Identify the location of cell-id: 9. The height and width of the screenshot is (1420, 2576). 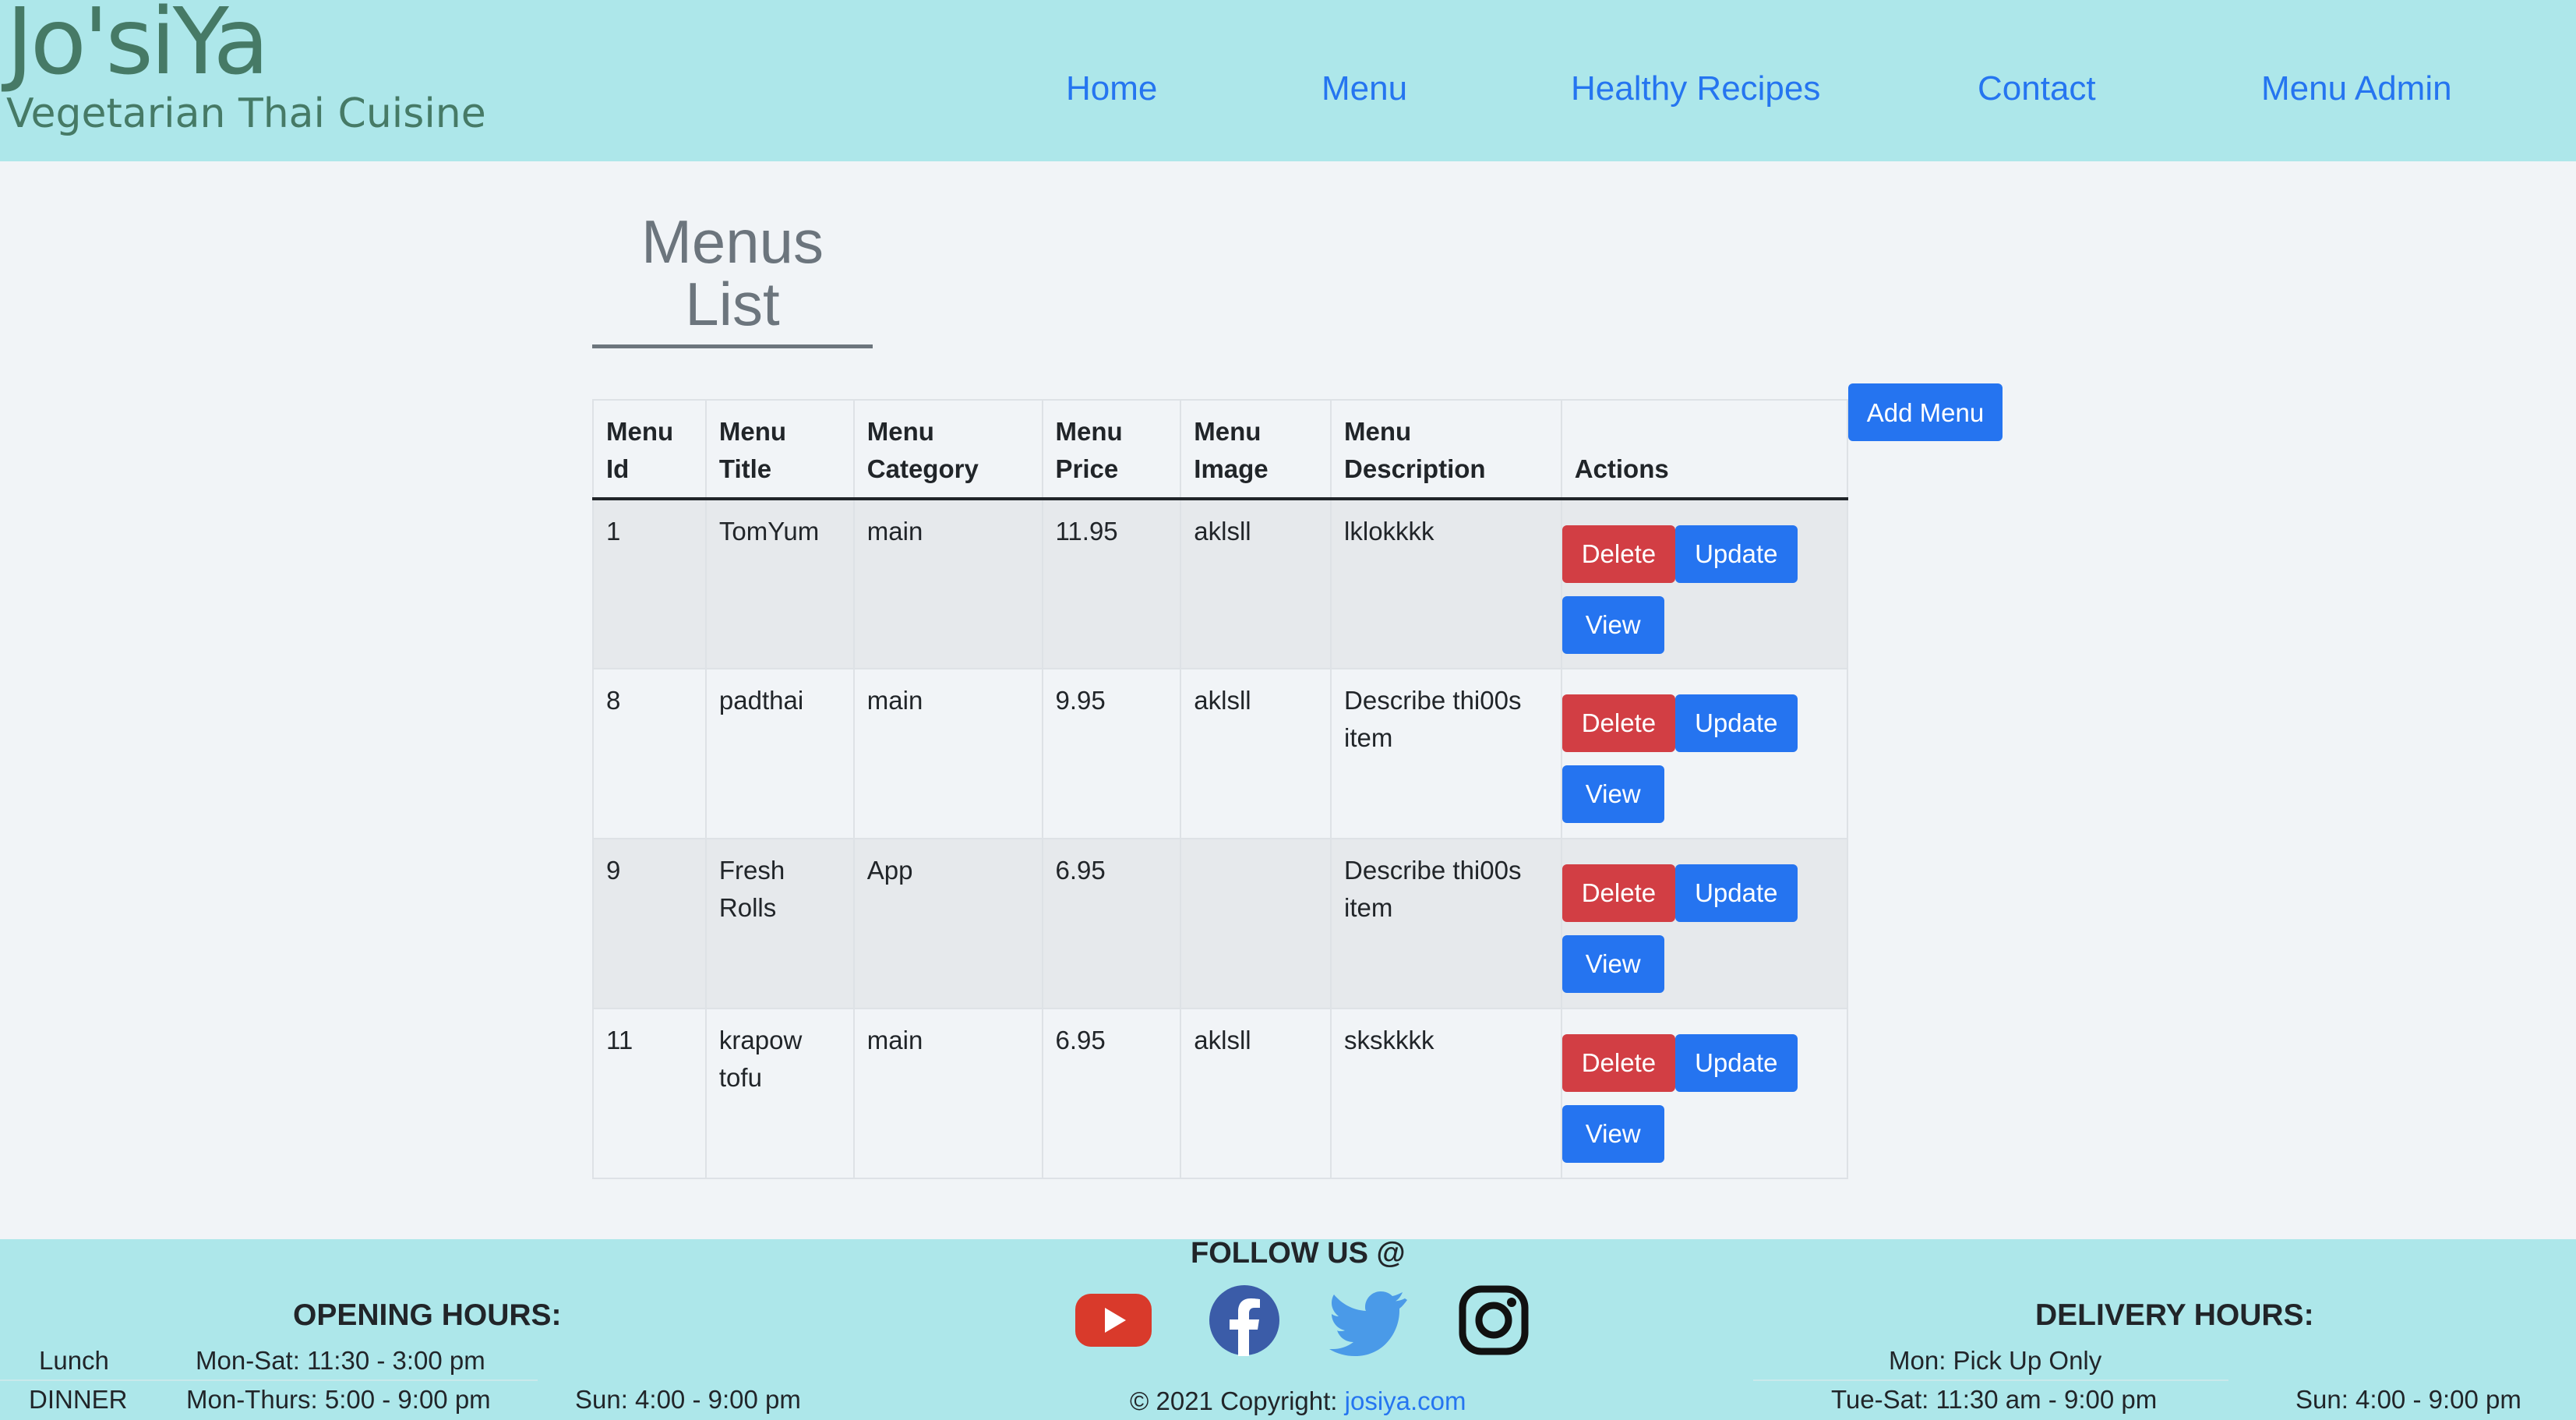
(649, 923).